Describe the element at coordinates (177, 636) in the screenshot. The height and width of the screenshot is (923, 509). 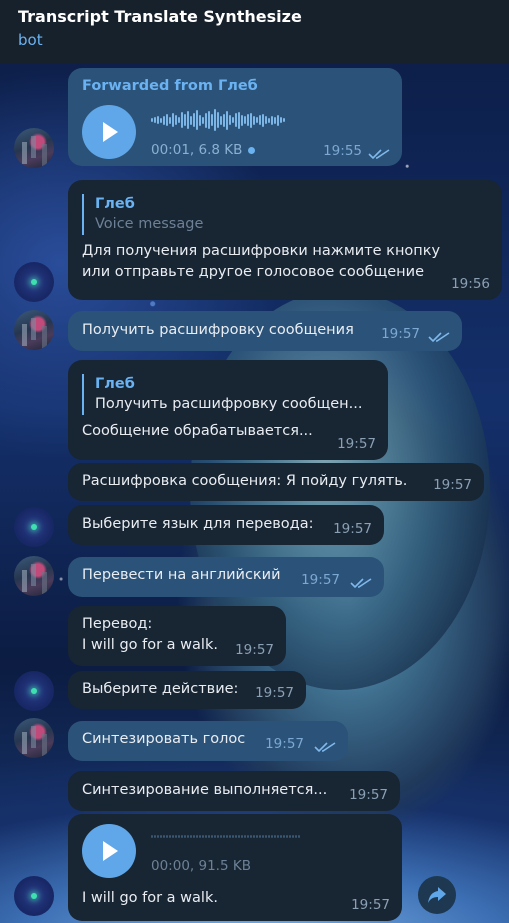
I see `bot-message: Перевод: I will go for a walk. 19:57` at that location.